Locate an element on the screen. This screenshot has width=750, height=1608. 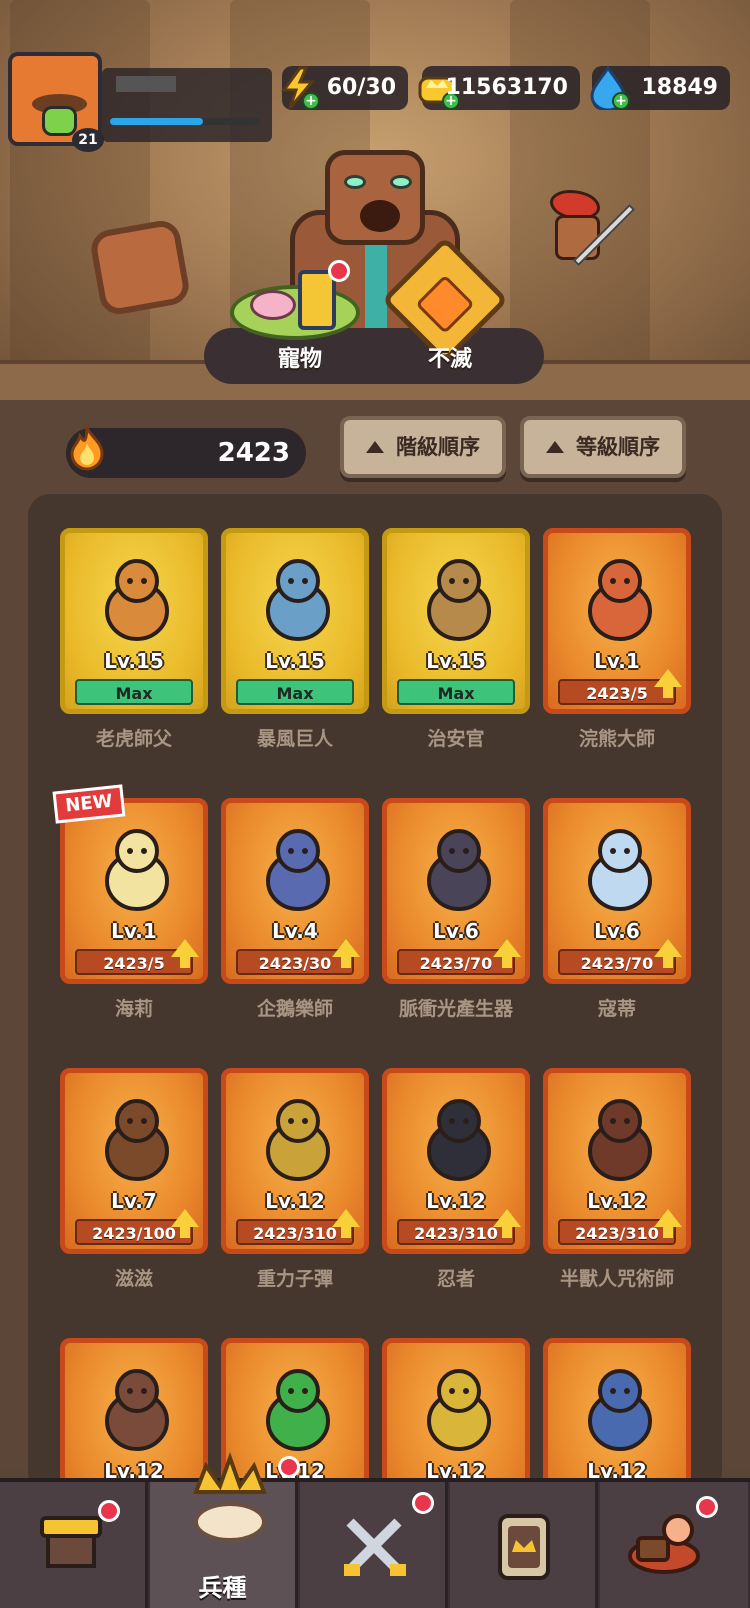
troops-notification-dot is located at coordinates (289, 1467).